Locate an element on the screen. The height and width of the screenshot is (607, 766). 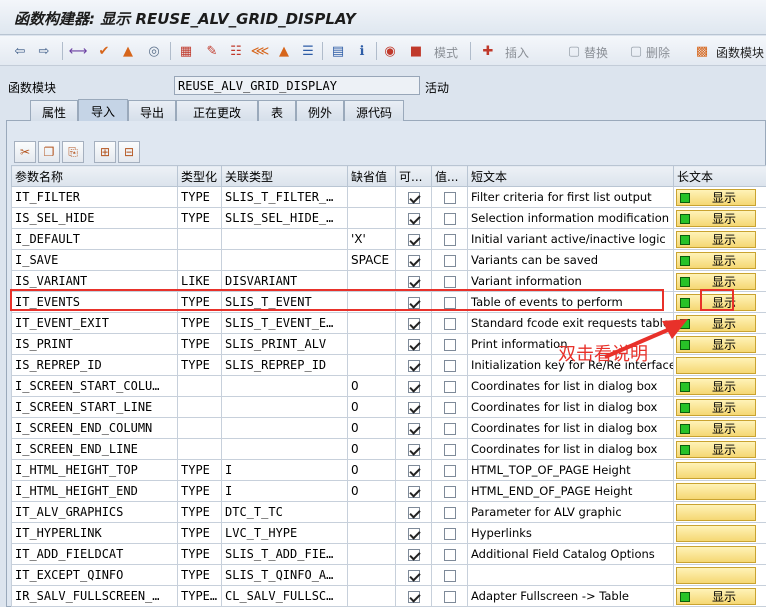
check-icon: ✔ is located at coordinates (104, 51).